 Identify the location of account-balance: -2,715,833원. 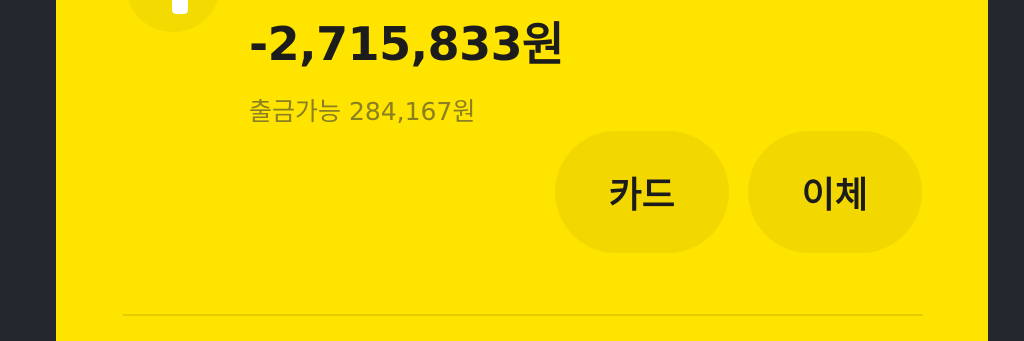
(406, 44).